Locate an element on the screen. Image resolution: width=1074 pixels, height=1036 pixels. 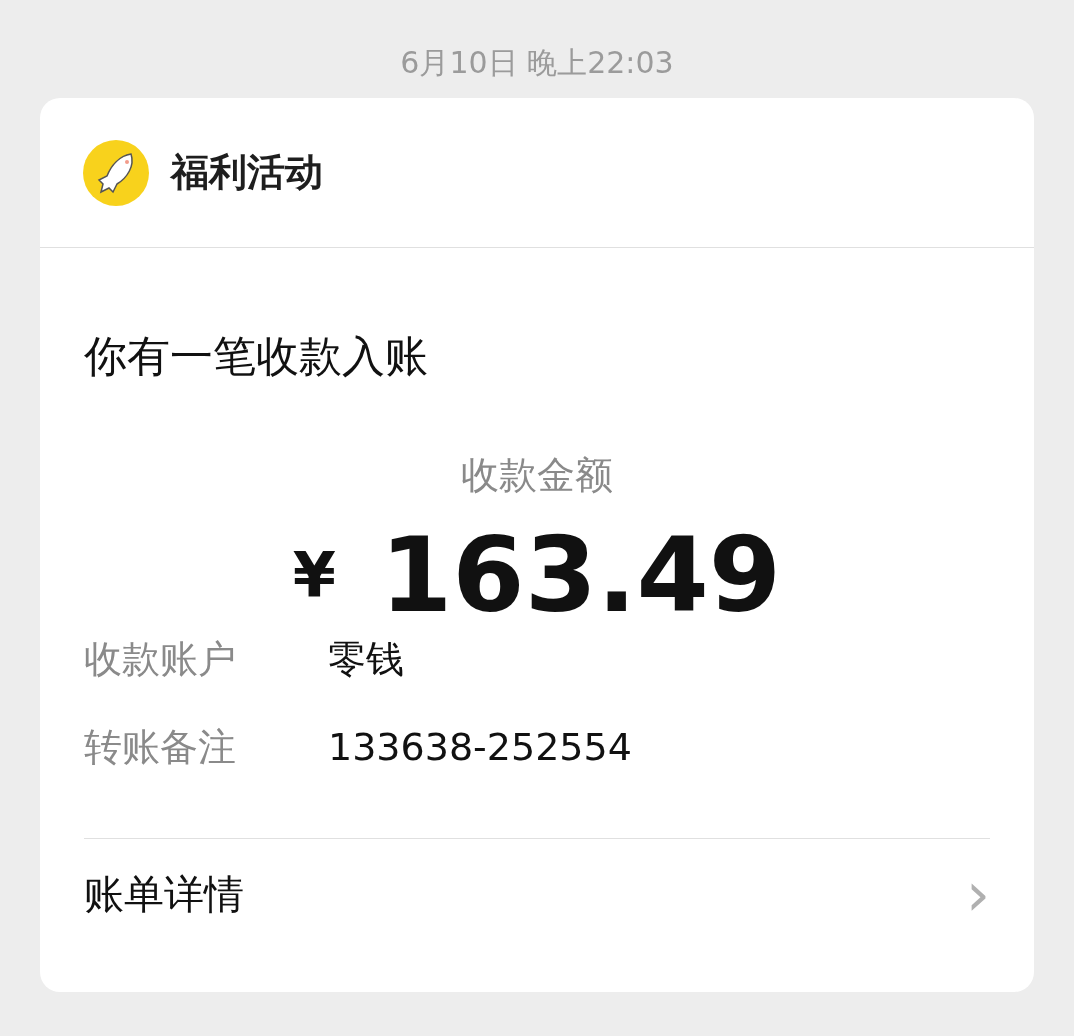
field-label: 转账备注 is located at coordinates (160, 747).